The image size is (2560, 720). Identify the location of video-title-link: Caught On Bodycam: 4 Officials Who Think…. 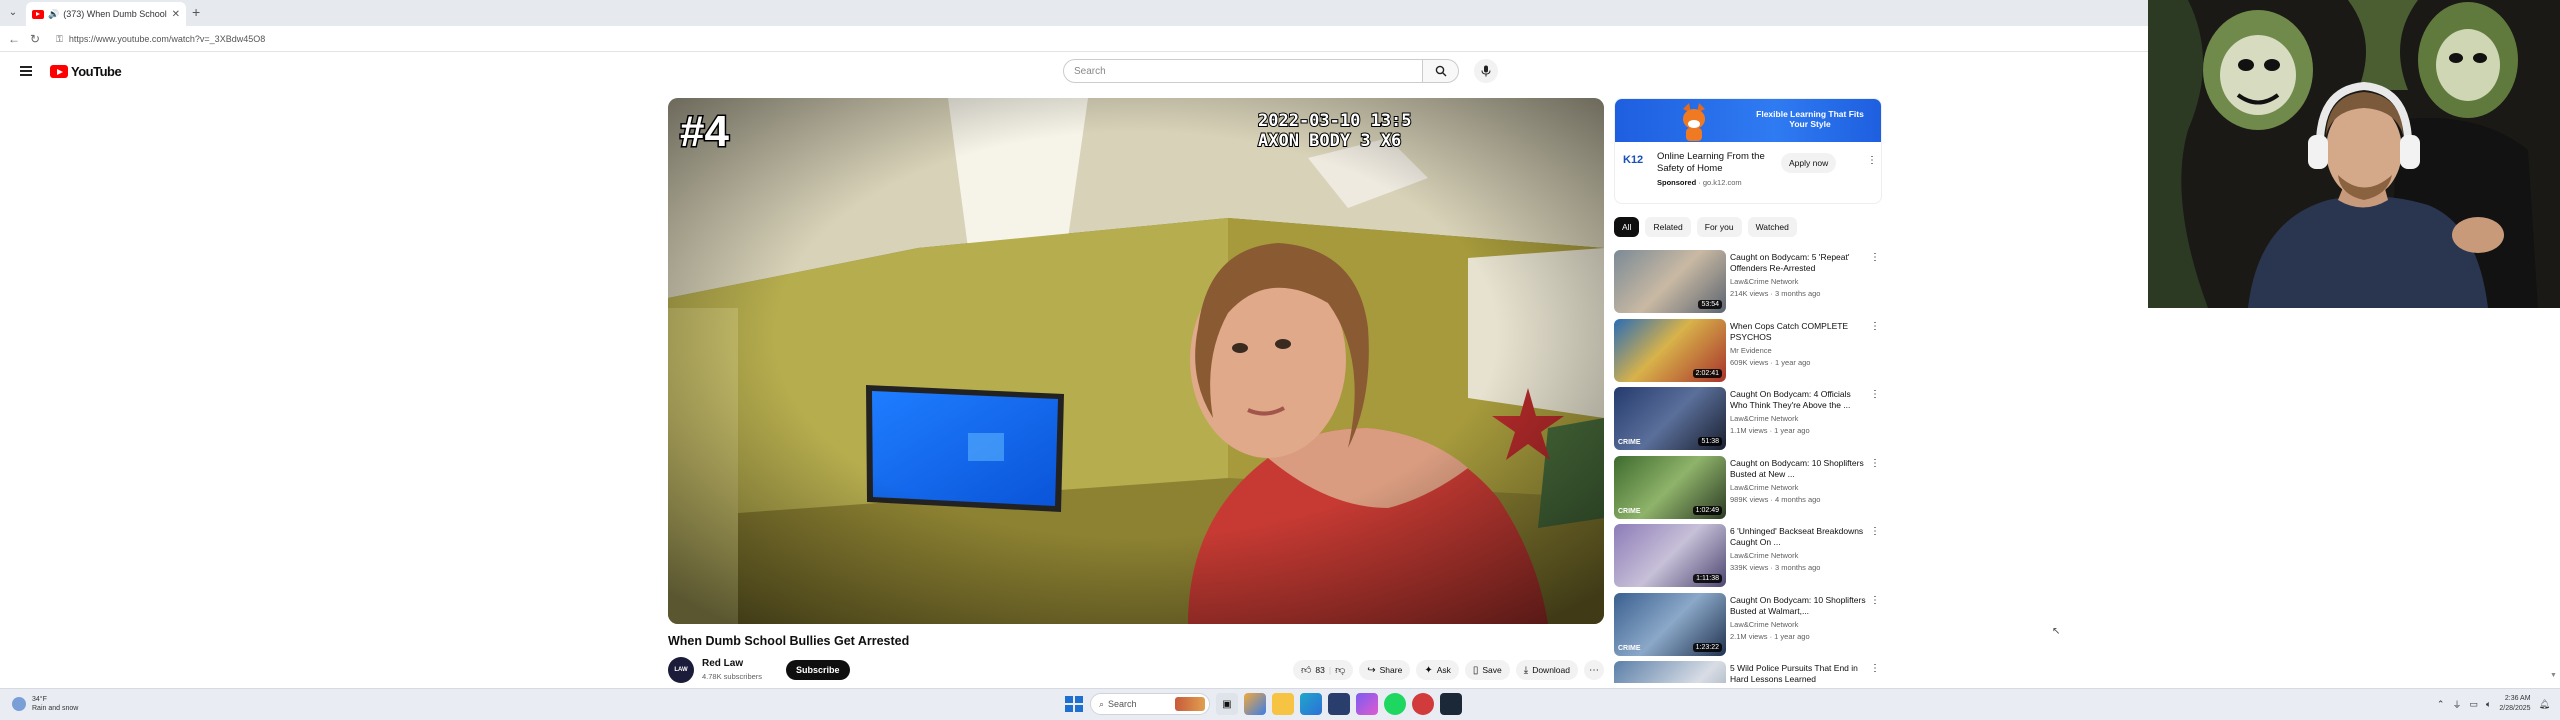
(1800, 400).